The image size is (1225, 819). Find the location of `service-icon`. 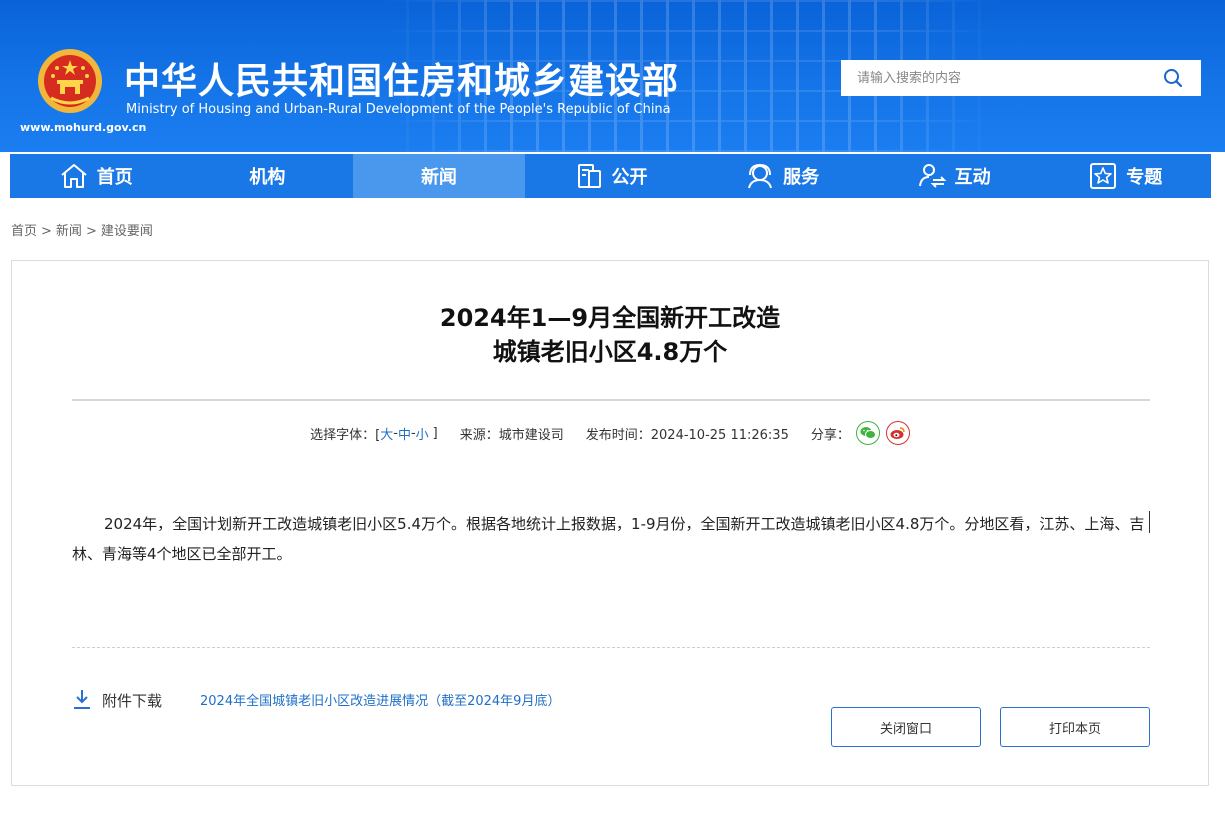

service-icon is located at coordinates (760, 176).